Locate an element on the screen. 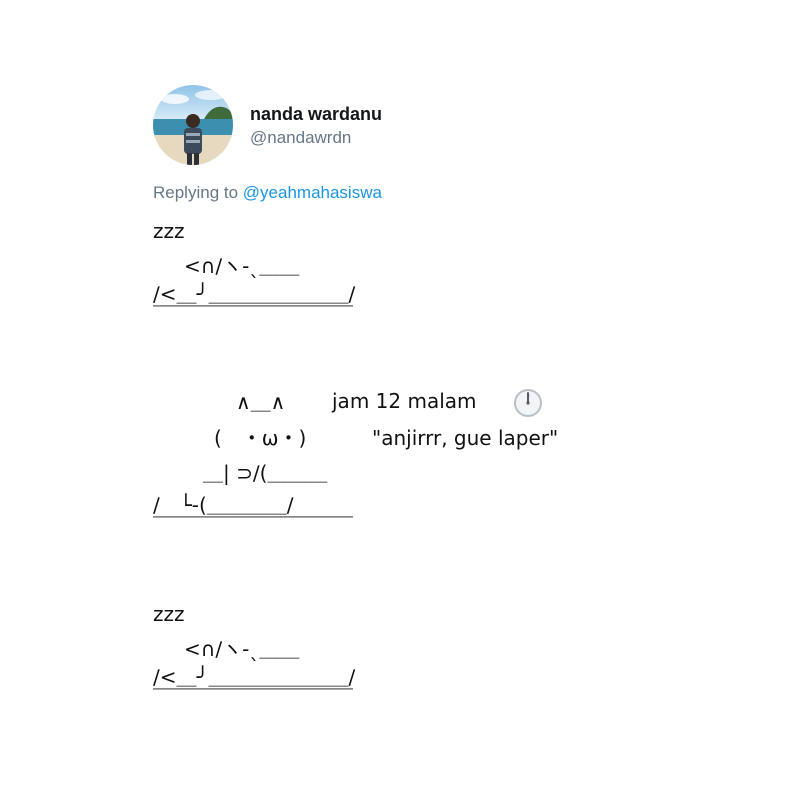  scene3-line1: <∩∕ヽ‐ˎ＿＿ is located at coordinates (242, 649).